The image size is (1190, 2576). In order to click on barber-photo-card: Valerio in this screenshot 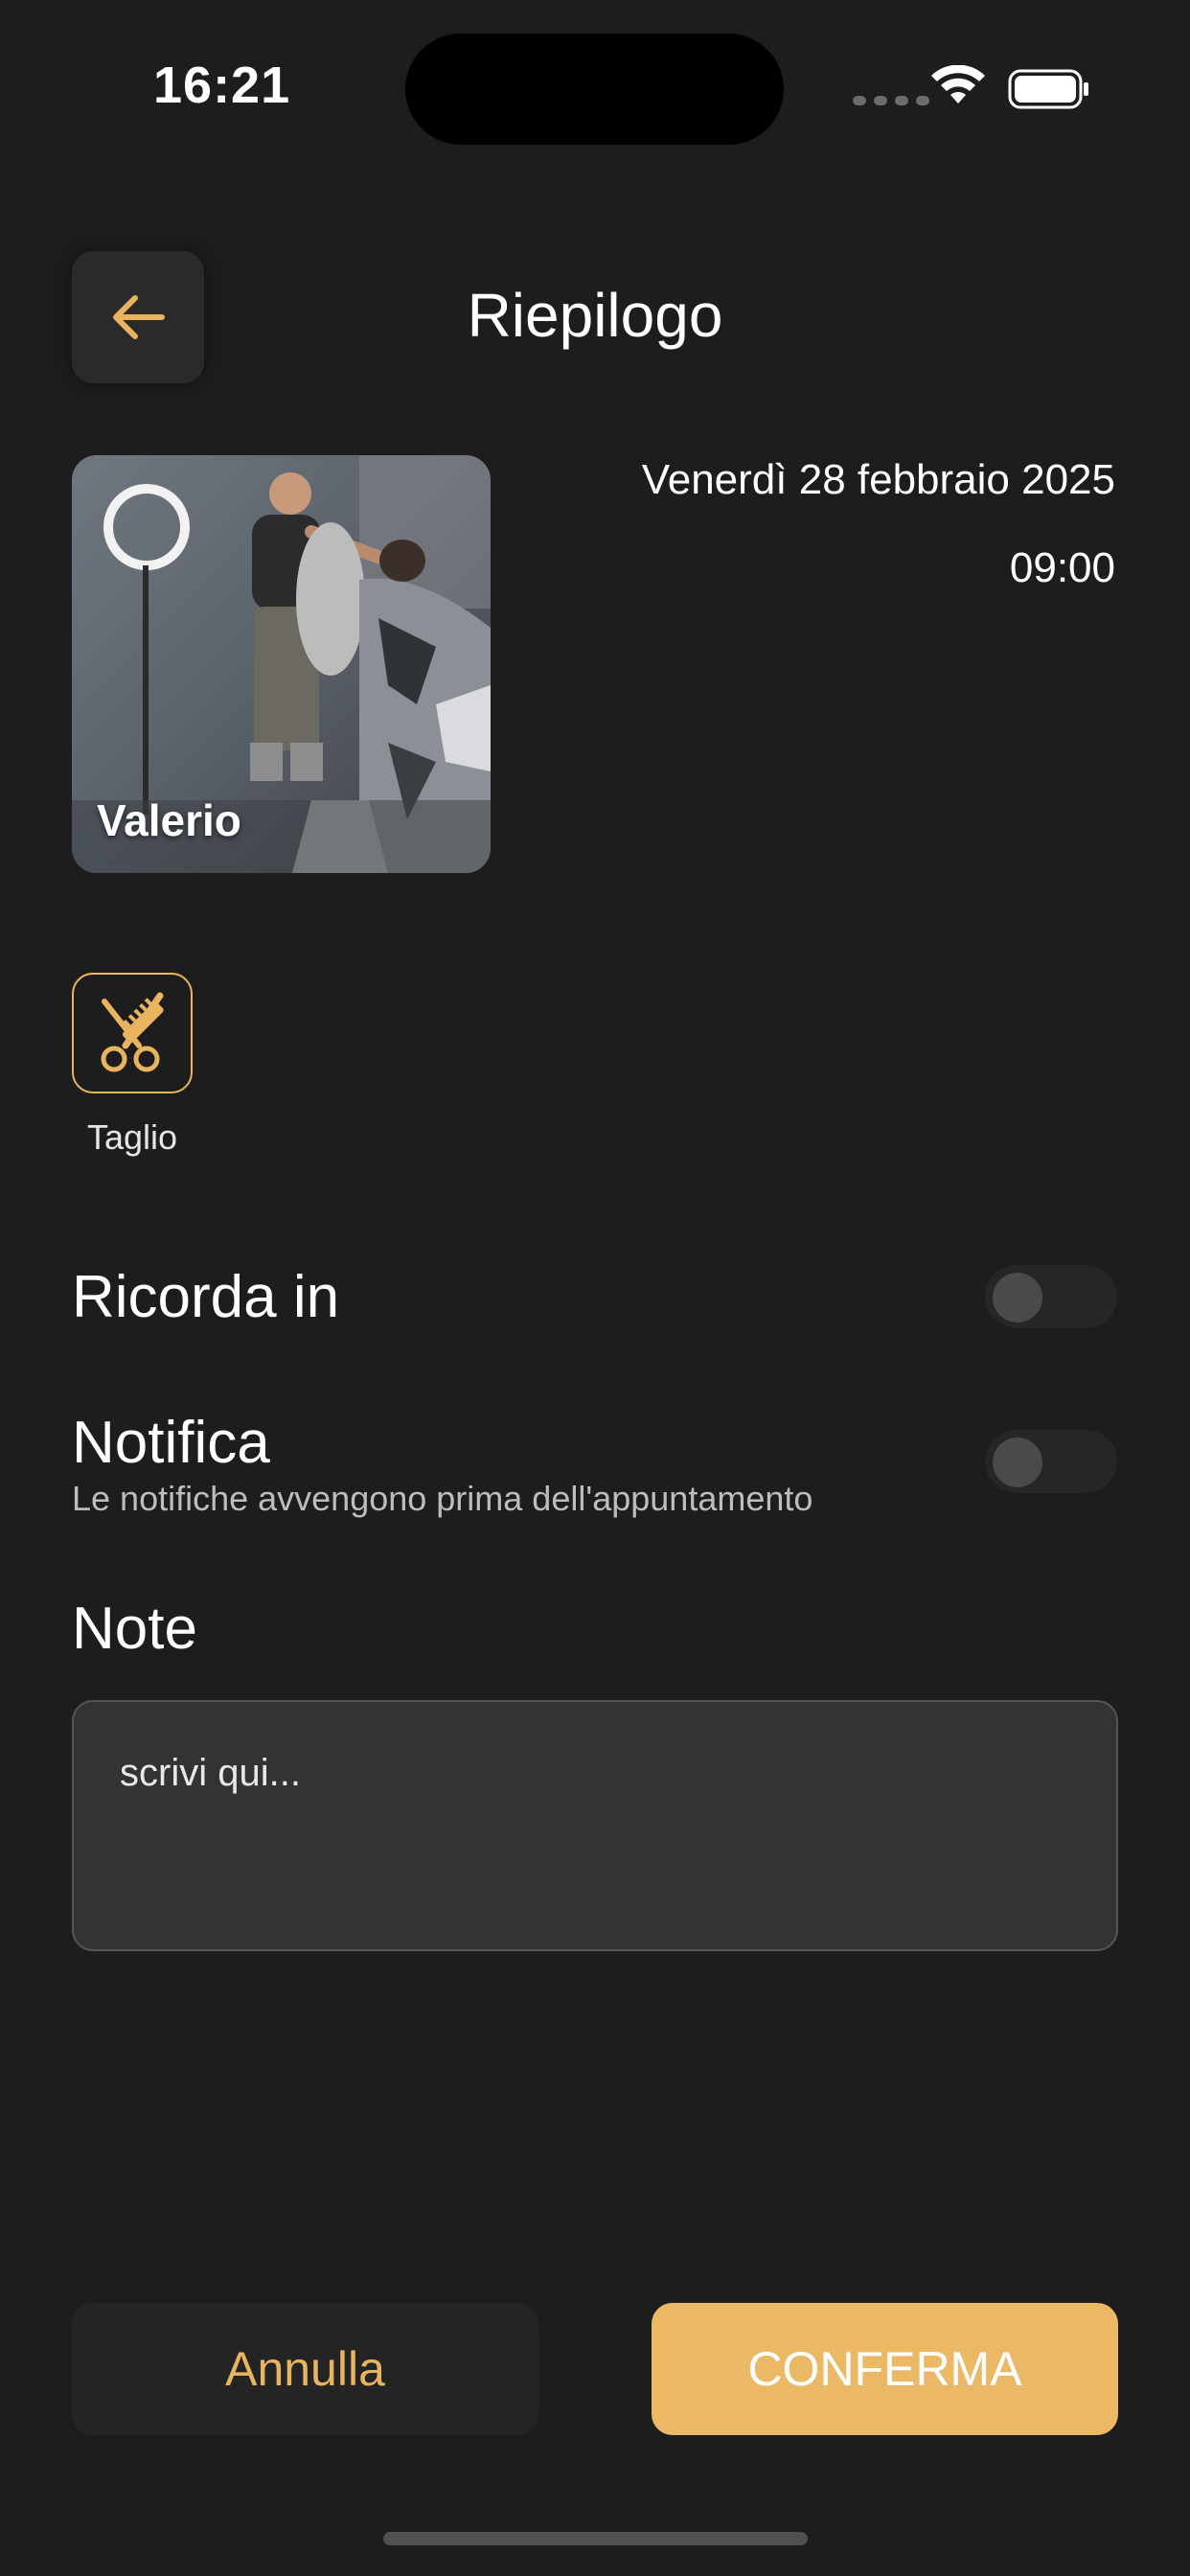, I will do `click(281, 664)`.